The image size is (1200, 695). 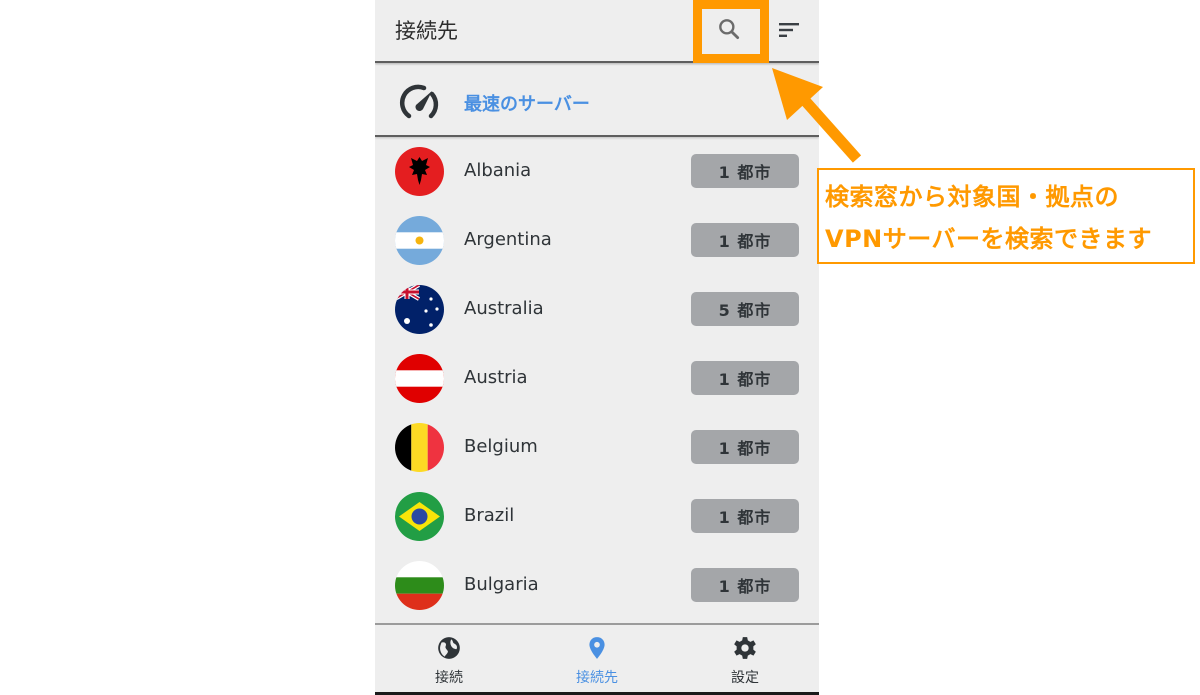 I want to click on city-count-badge: 5 都市, so click(x=745, y=309).